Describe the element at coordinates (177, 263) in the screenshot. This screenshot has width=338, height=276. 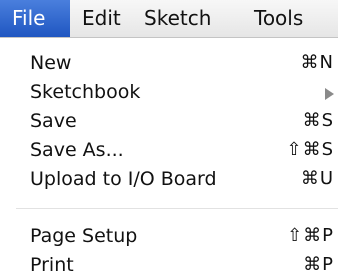
I see `menu-item-print: Print ⌘P` at that location.